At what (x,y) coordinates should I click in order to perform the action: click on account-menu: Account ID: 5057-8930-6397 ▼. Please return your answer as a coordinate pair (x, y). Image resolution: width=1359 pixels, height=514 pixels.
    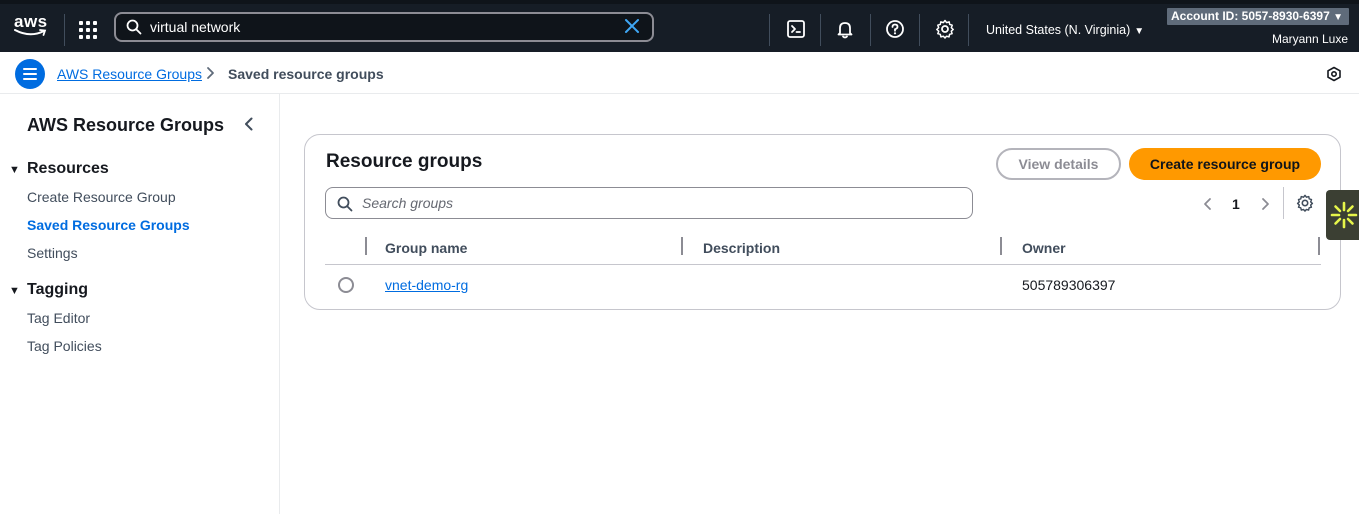
    Looking at the image, I should click on (1258, 16).